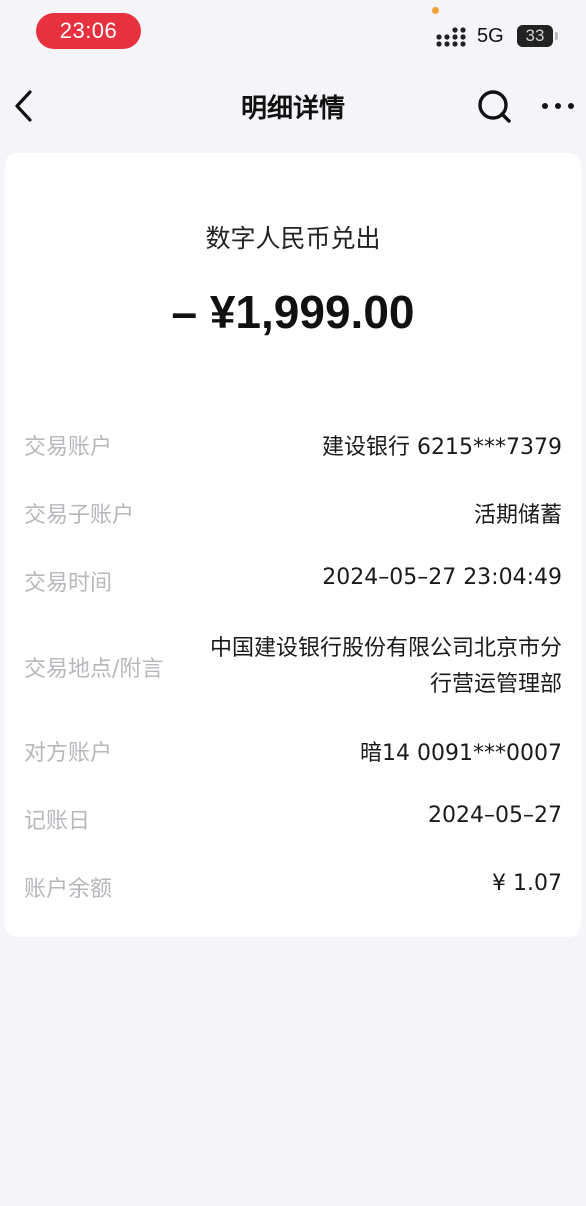 This screenshot has width=586, height=1206. I want to click on battery-level: 33, so click(535, 35).